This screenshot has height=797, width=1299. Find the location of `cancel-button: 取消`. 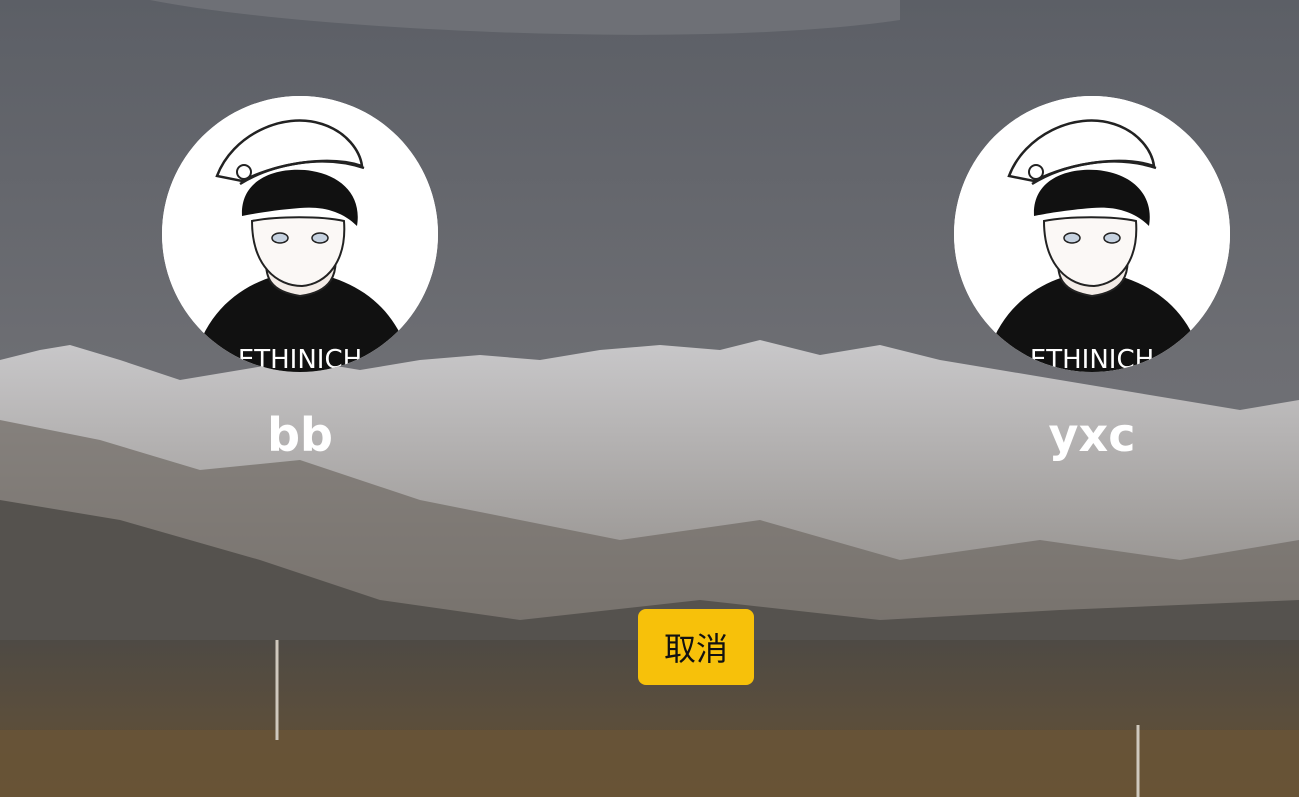

cancel-button: 取消 is located at coordinates (696, 647).